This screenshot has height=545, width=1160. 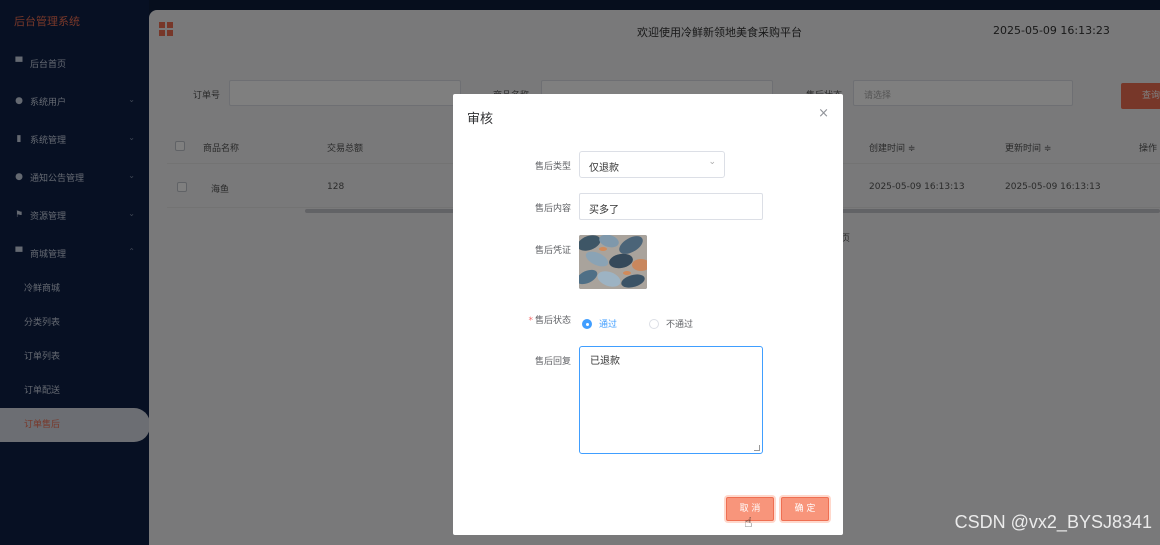 I want to click on dialog-title: 审核, so click(x=480, y=119).